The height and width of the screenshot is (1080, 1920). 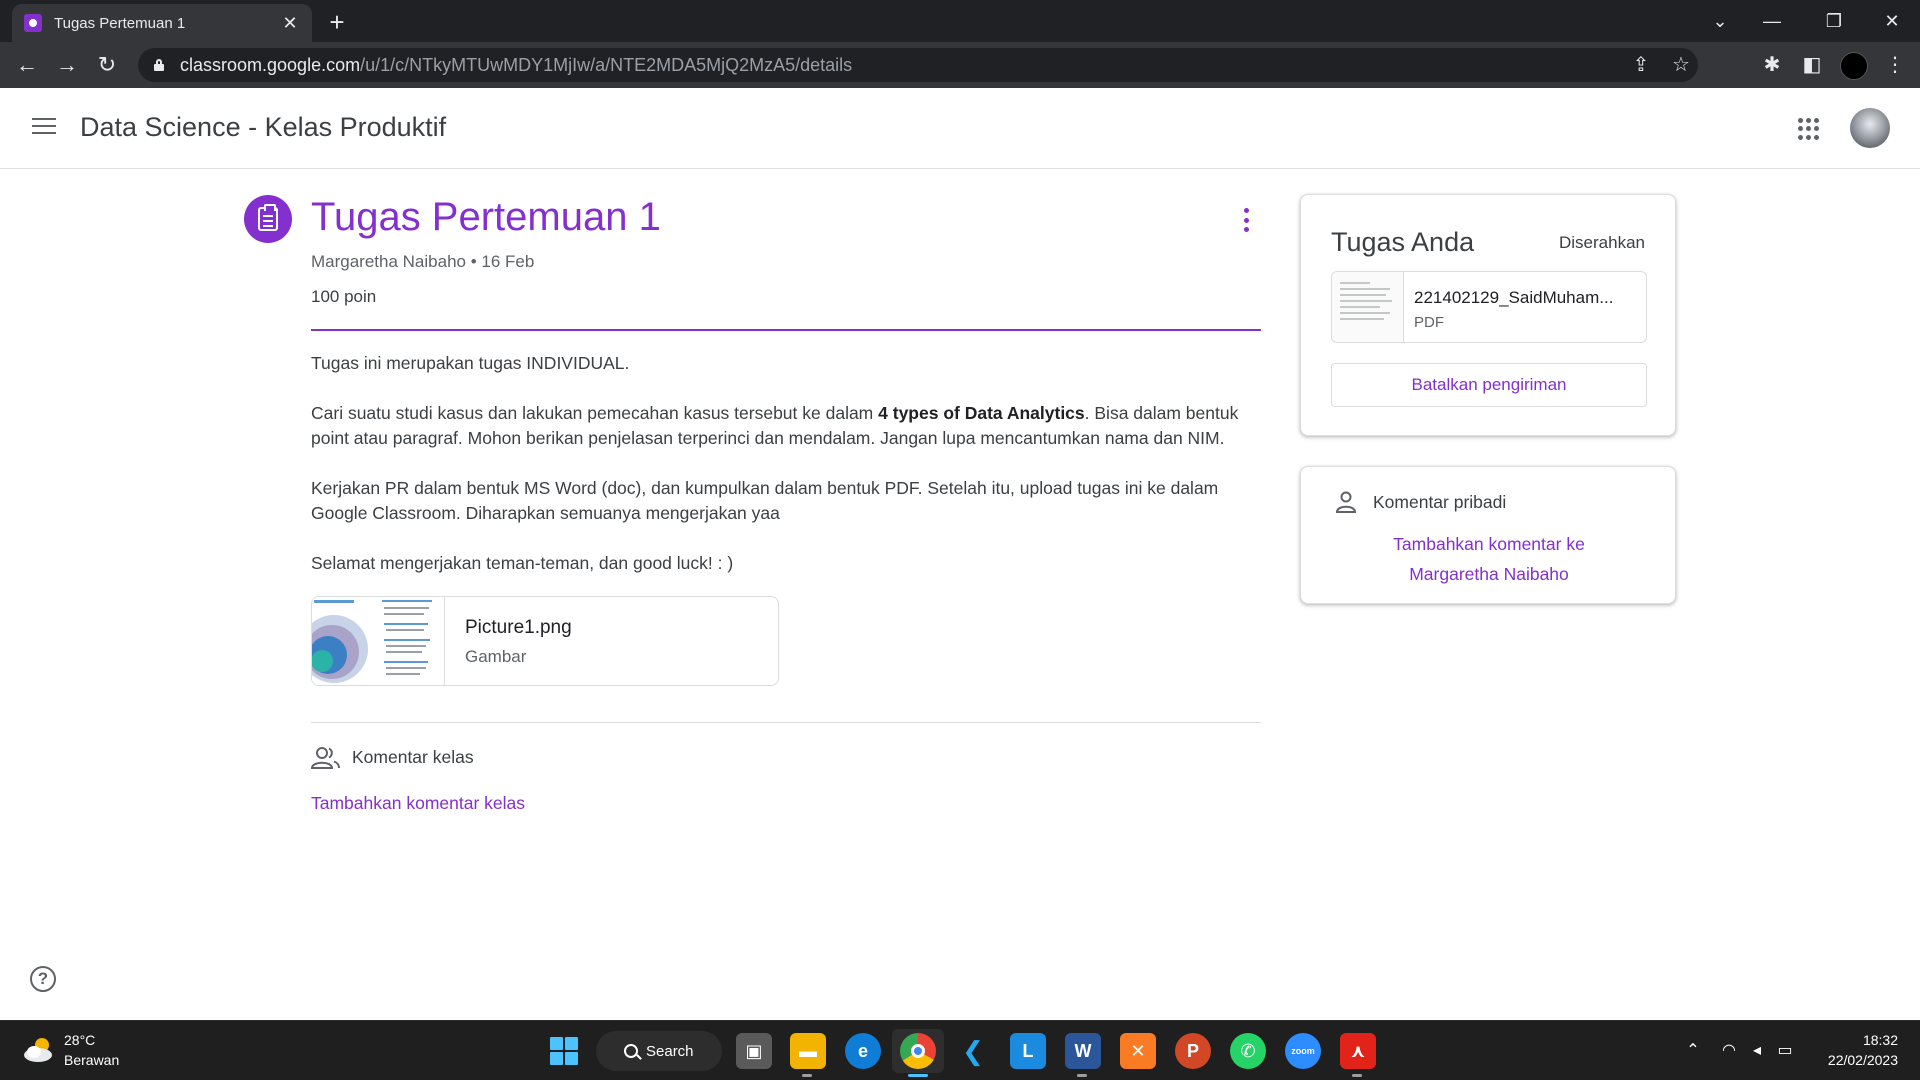 What do you see at coordinates (545, 641) in the screenshot?
I see `attachment-card: Picture1.png Gambar` at bounding box center [545, 641].